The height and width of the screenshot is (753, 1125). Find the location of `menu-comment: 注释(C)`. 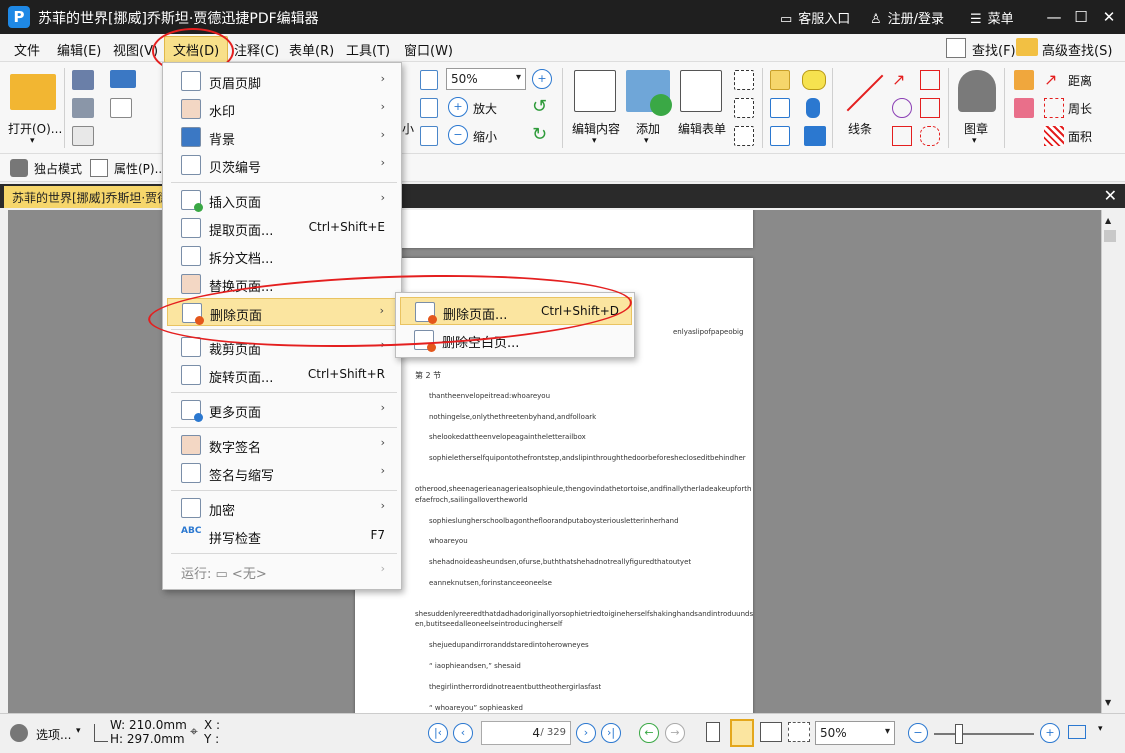

menu-comment: 注释(C) is located at coordinates (256, 49).